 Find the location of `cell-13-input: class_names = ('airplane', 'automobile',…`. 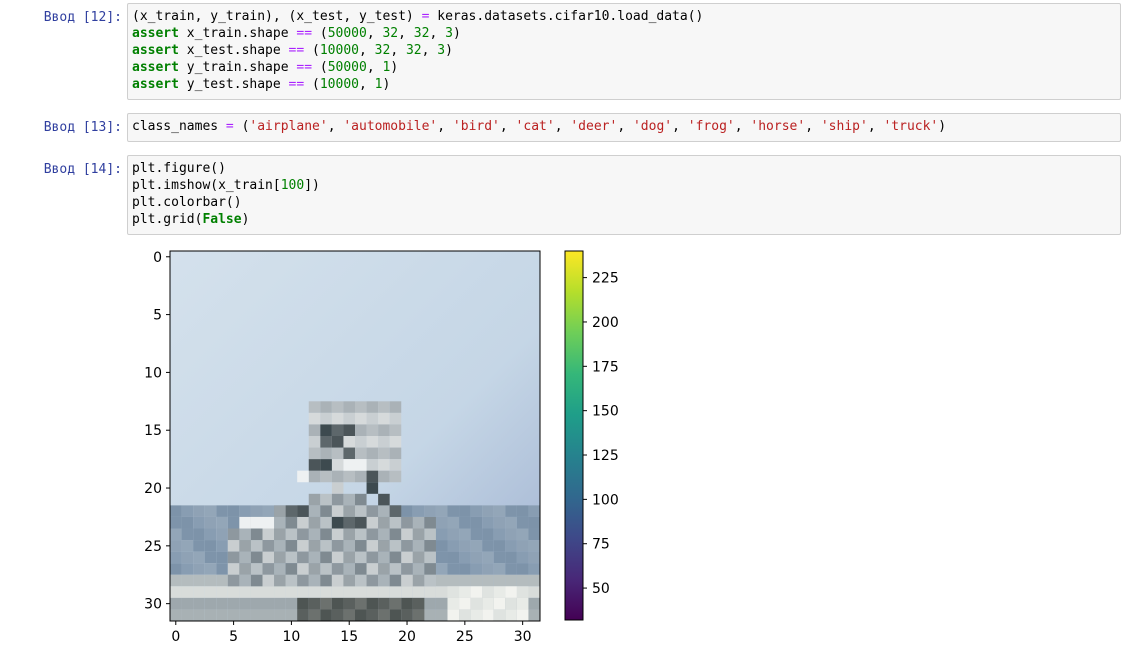

cell-13-input: class_names = ('airplane', 'automobile',… is located at coordinates (624, 127).